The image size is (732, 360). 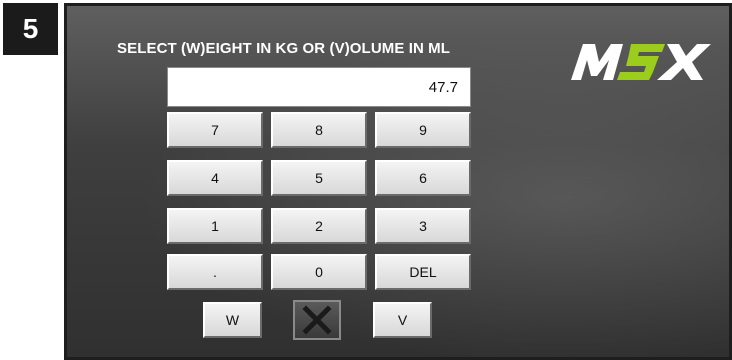 I want to click on key-9: 9, so click(x=423, y=130).